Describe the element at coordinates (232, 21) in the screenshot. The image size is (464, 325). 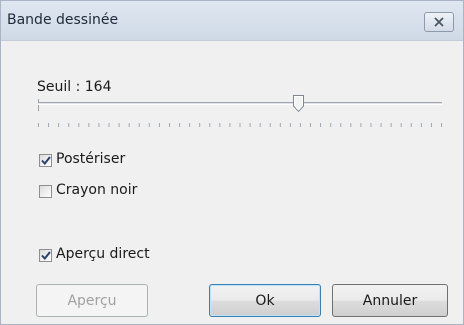
I see `title-bar: Bande dessinée` at that location.